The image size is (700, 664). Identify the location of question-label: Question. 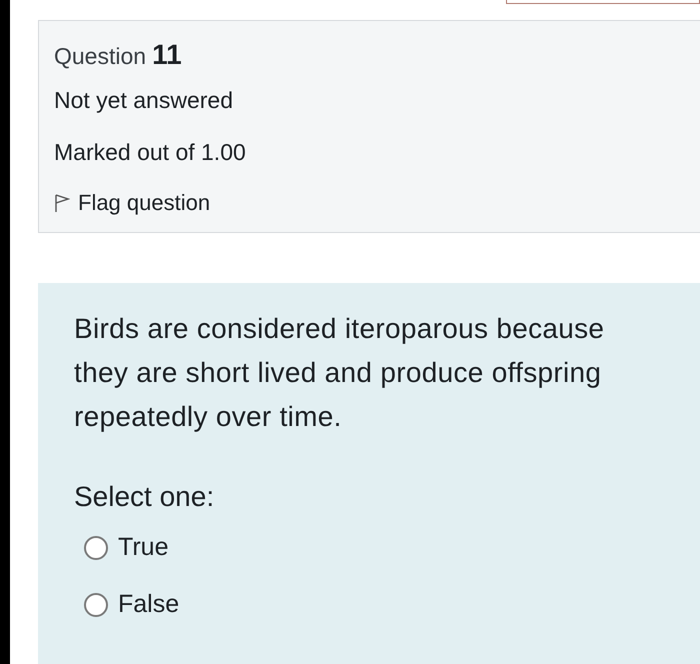
(100, 56).